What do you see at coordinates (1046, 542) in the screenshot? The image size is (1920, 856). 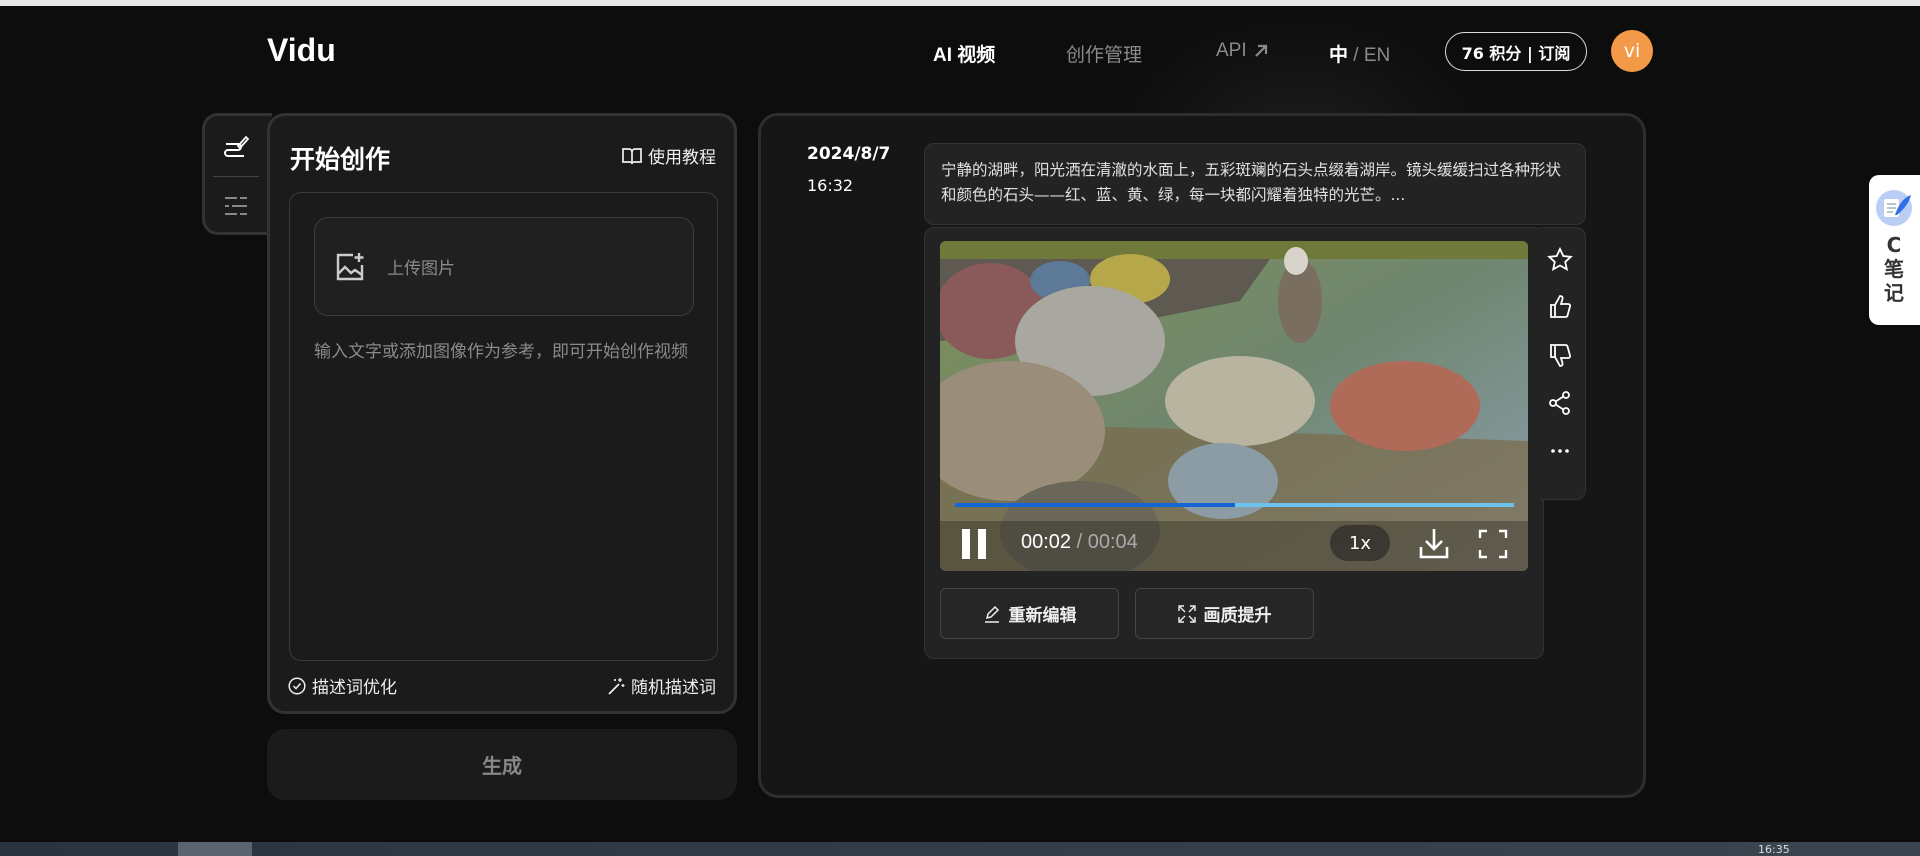 I see `current-time: 00:02` at bounding box center [1046, 542].